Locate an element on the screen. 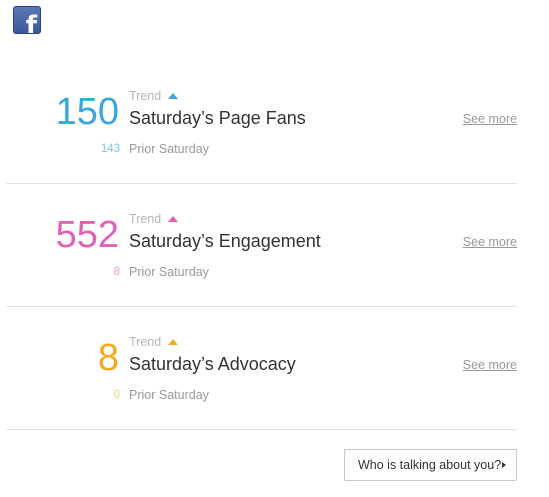 Image resolution: width=549 pixels, height=497 pixels. prior-value: 143 is located at coordinates (110, 149).